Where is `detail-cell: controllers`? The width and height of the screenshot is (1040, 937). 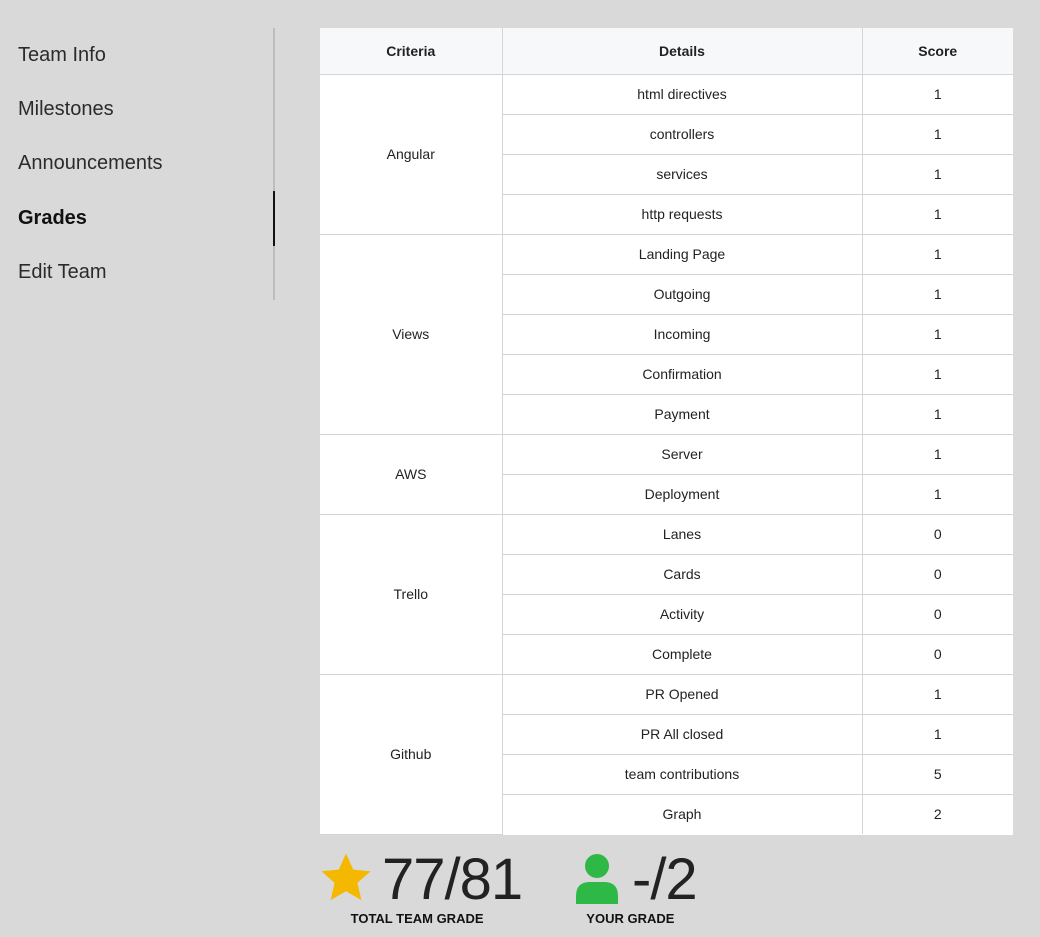
detail-cell: controllers is located at coordinates (682, 134).